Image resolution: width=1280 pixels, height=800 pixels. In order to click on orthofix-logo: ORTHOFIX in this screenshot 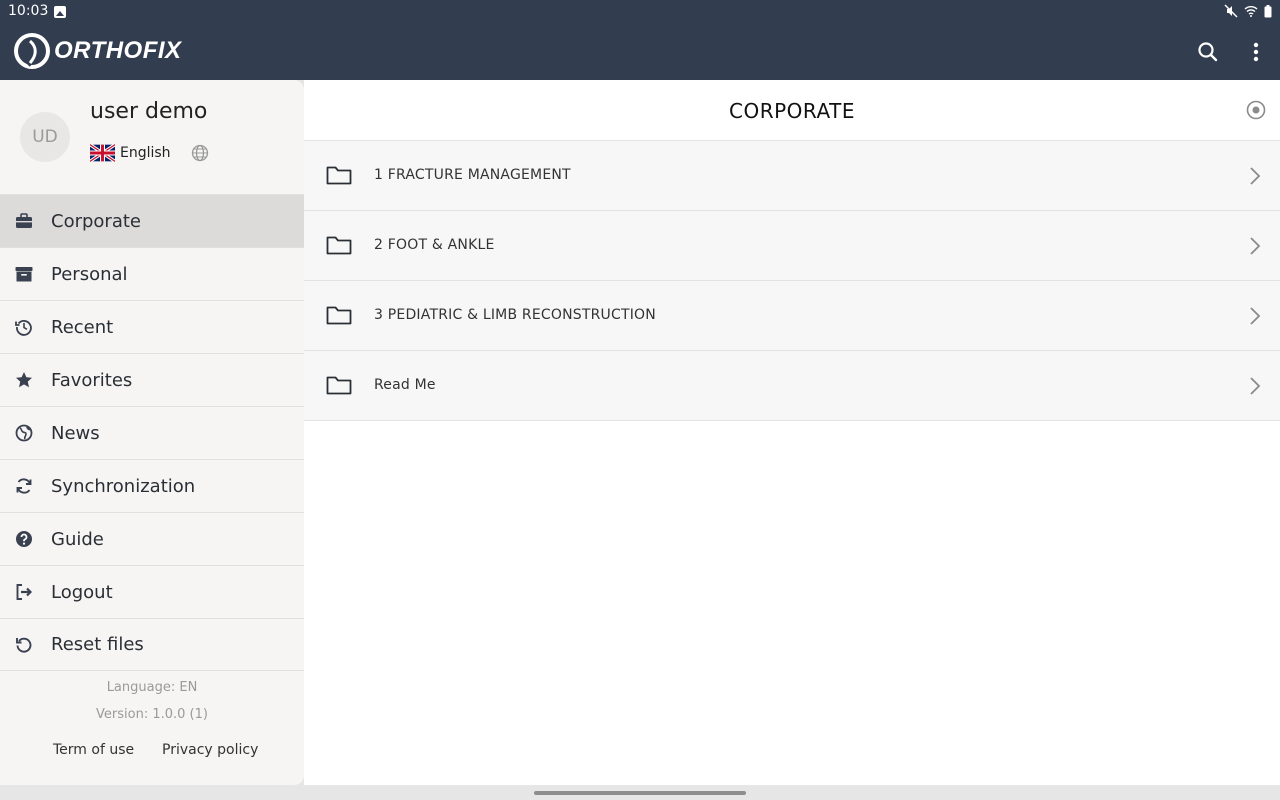, I will do `click(98, 51)`.